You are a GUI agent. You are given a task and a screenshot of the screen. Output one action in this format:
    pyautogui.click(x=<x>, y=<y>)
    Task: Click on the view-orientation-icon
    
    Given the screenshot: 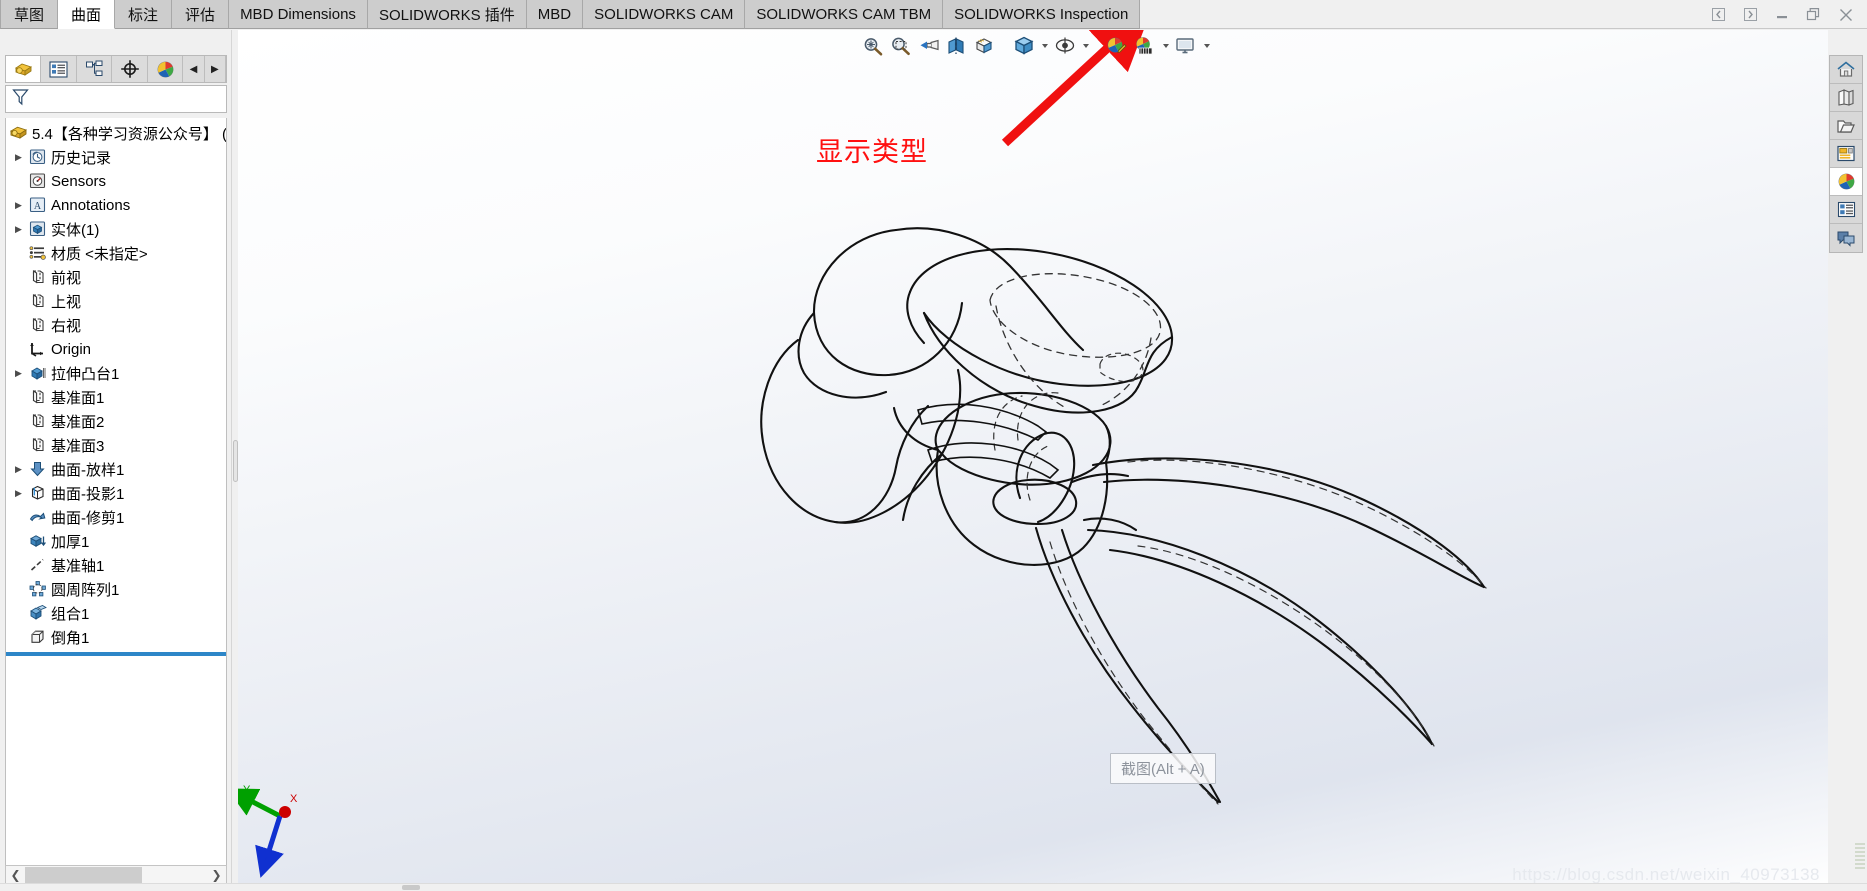 What is the action you would take?
    pyautogui.click(x=985, y=46)
    